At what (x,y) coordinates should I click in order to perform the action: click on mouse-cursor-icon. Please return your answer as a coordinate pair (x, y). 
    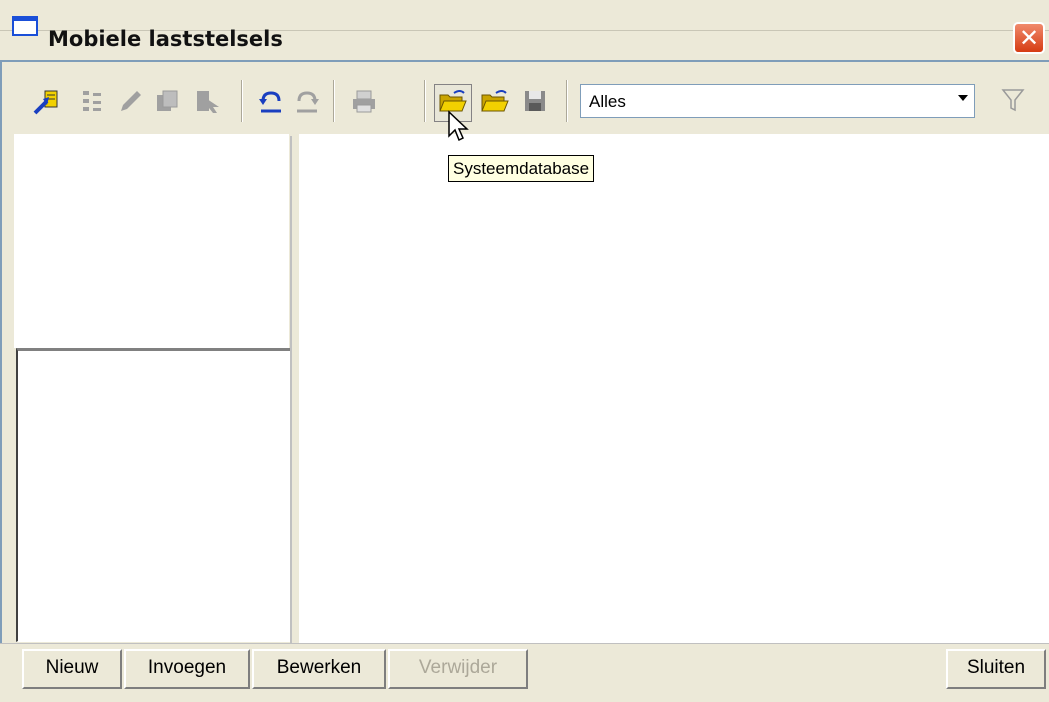
    Looking at the image, I should click on (459, 129).